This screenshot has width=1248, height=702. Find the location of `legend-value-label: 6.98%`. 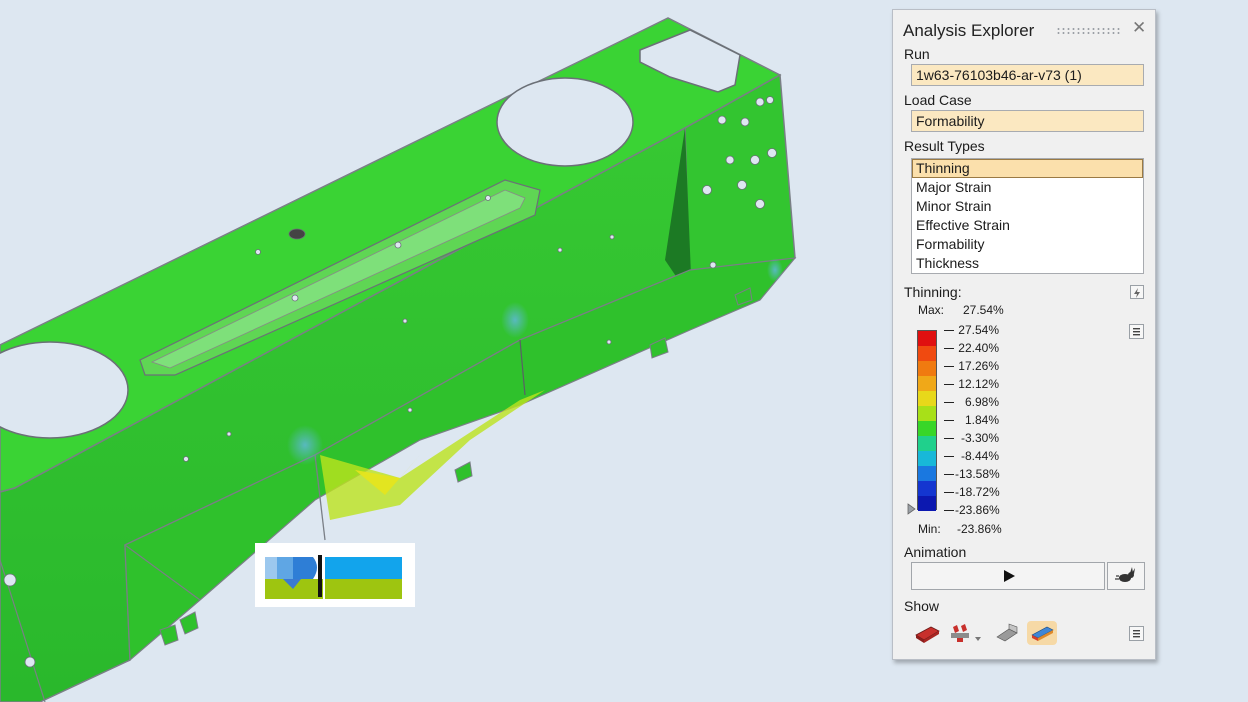

legend-value-label: 6.98% is located at coordinates (981, 402).